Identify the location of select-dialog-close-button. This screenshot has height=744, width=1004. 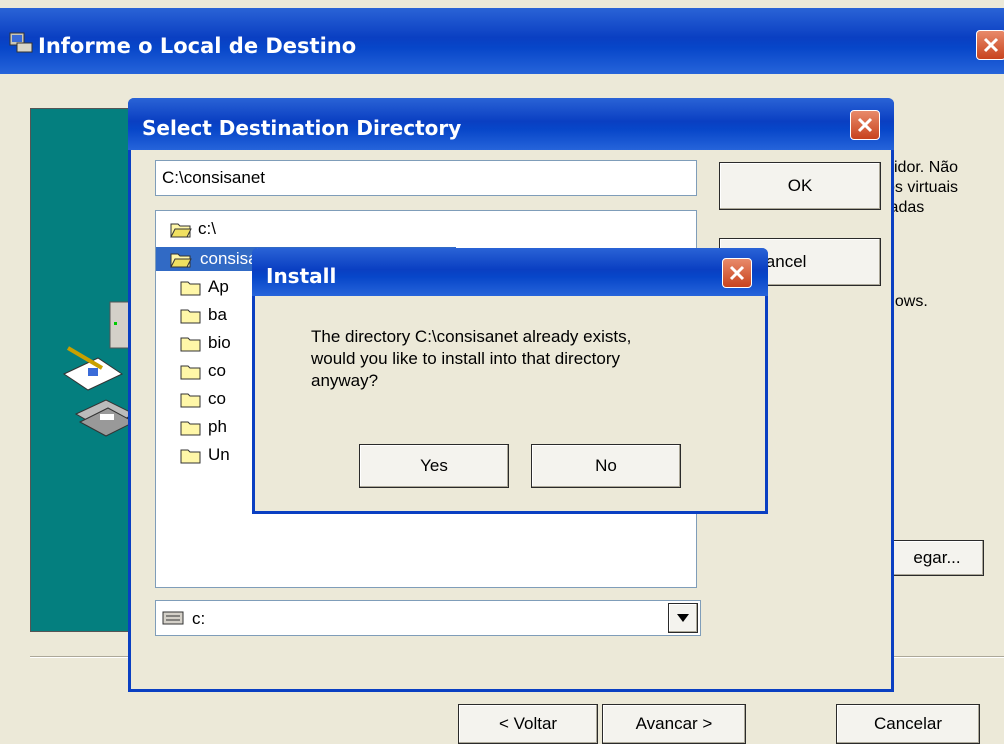
(865, 125).